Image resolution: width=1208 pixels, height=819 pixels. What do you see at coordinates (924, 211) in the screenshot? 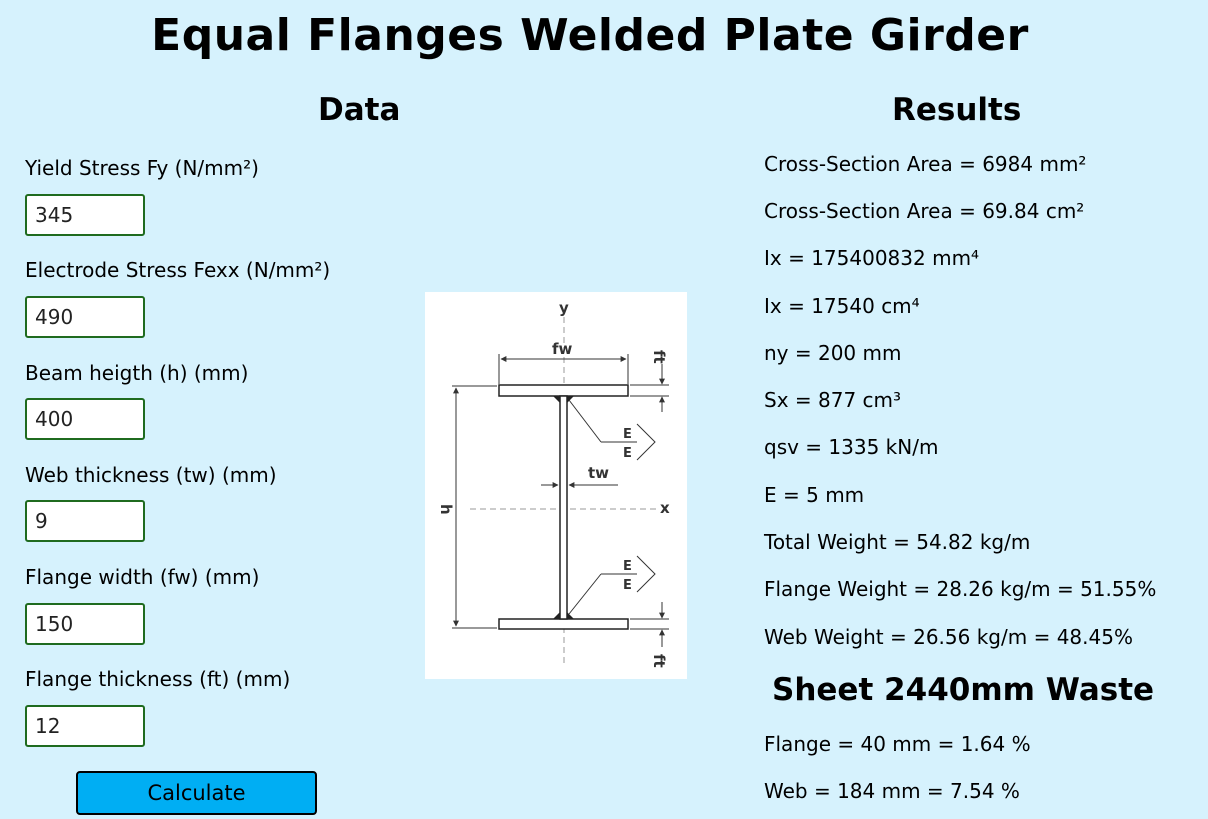
I see `result-area-cm2: Cross-Section Area = 69.84 cm²` at bounding box center [924, 211].